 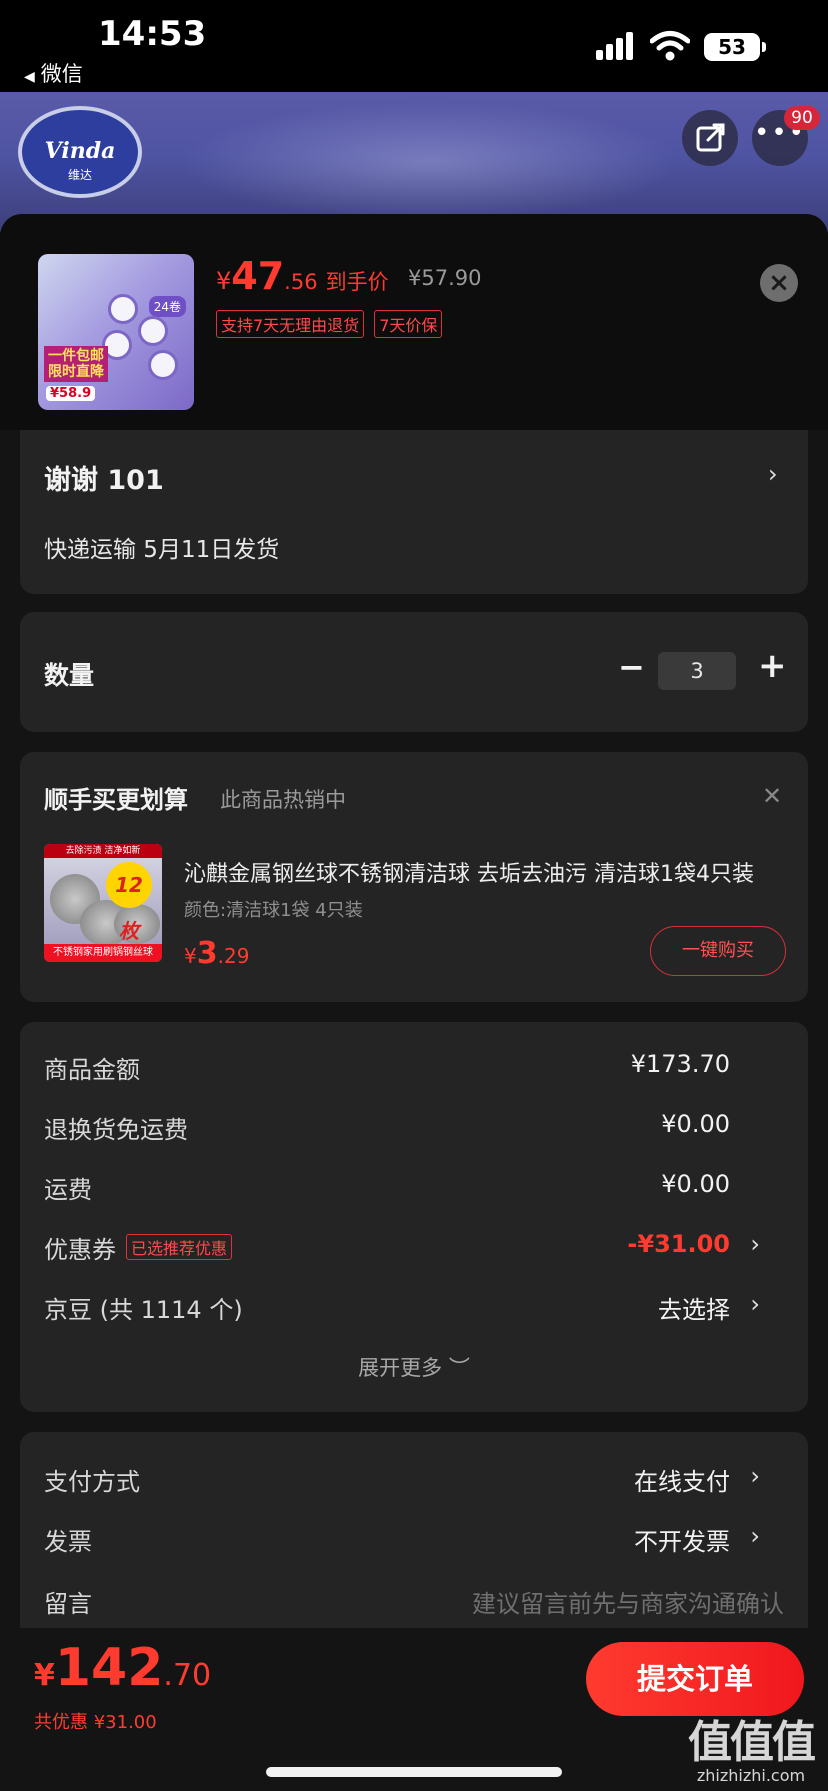 I want to click on brand-logo: Vinda 维达, so click(x=80, y=152).